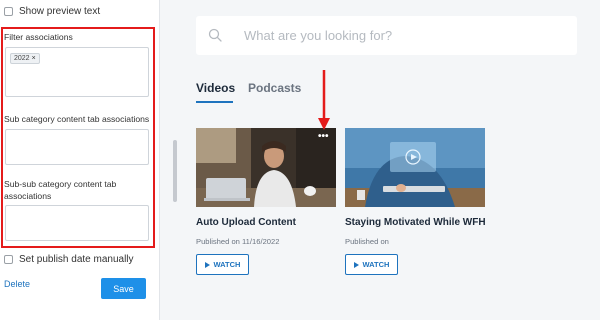  What do you see at coordinates (60, 11) in the screenshot?
I see `show-preview-label: Show preview text` at bounding box center [60, 11].